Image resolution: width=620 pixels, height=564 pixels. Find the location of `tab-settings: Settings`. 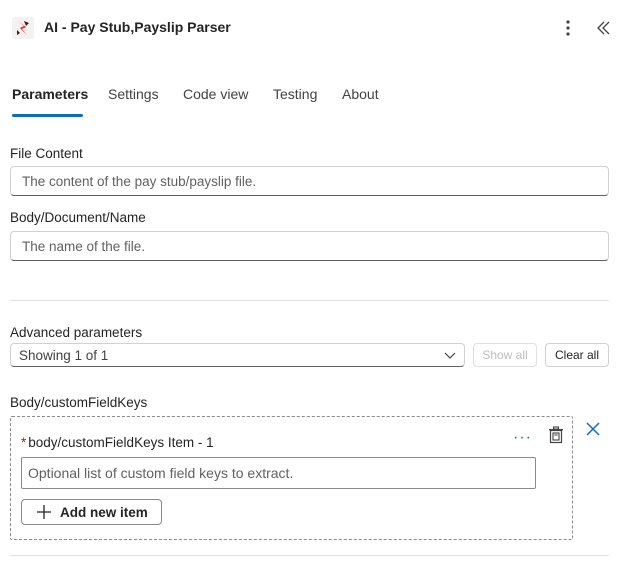

tab-settings: Settings is located at coordinates (133, 94).